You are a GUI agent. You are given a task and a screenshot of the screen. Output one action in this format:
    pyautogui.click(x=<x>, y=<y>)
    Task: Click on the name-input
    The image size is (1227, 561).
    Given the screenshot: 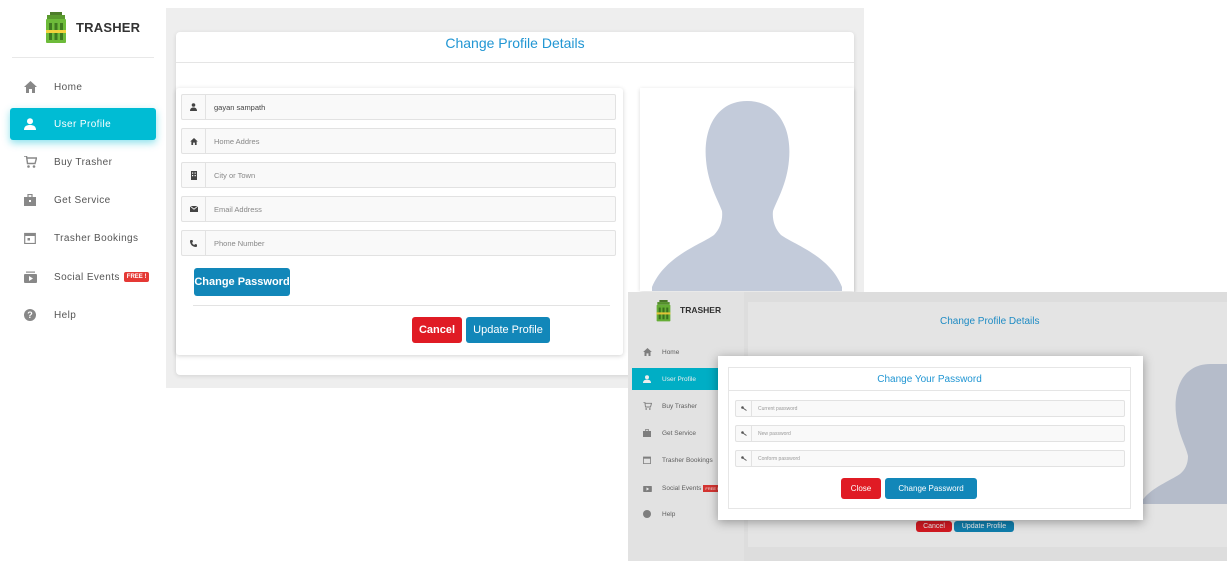 What is the action you would take?
    pyautogui.click(x=406, y=107)
    